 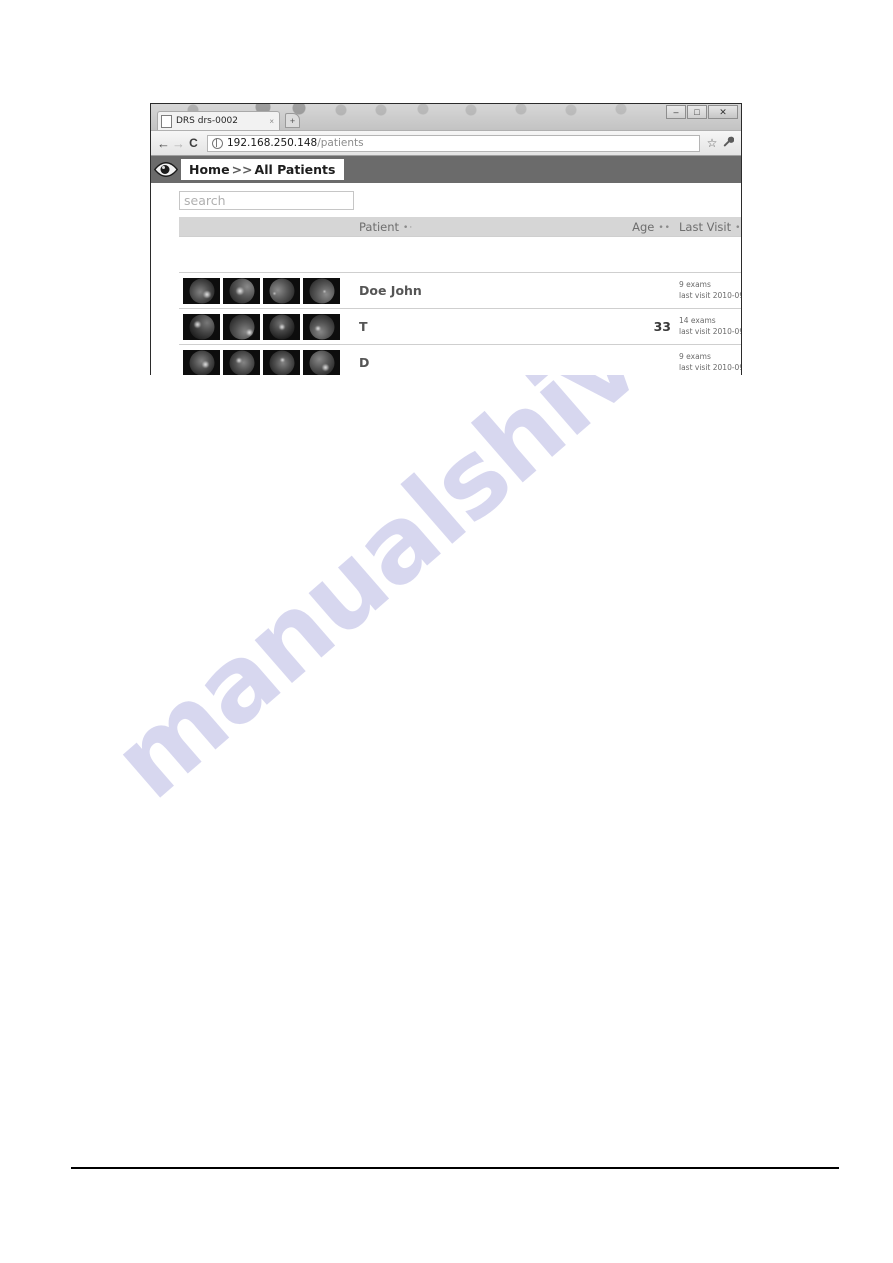 I want to click on table-row: T 33 14 examslast visit 2010-09-07, so click(x=460, y=327).